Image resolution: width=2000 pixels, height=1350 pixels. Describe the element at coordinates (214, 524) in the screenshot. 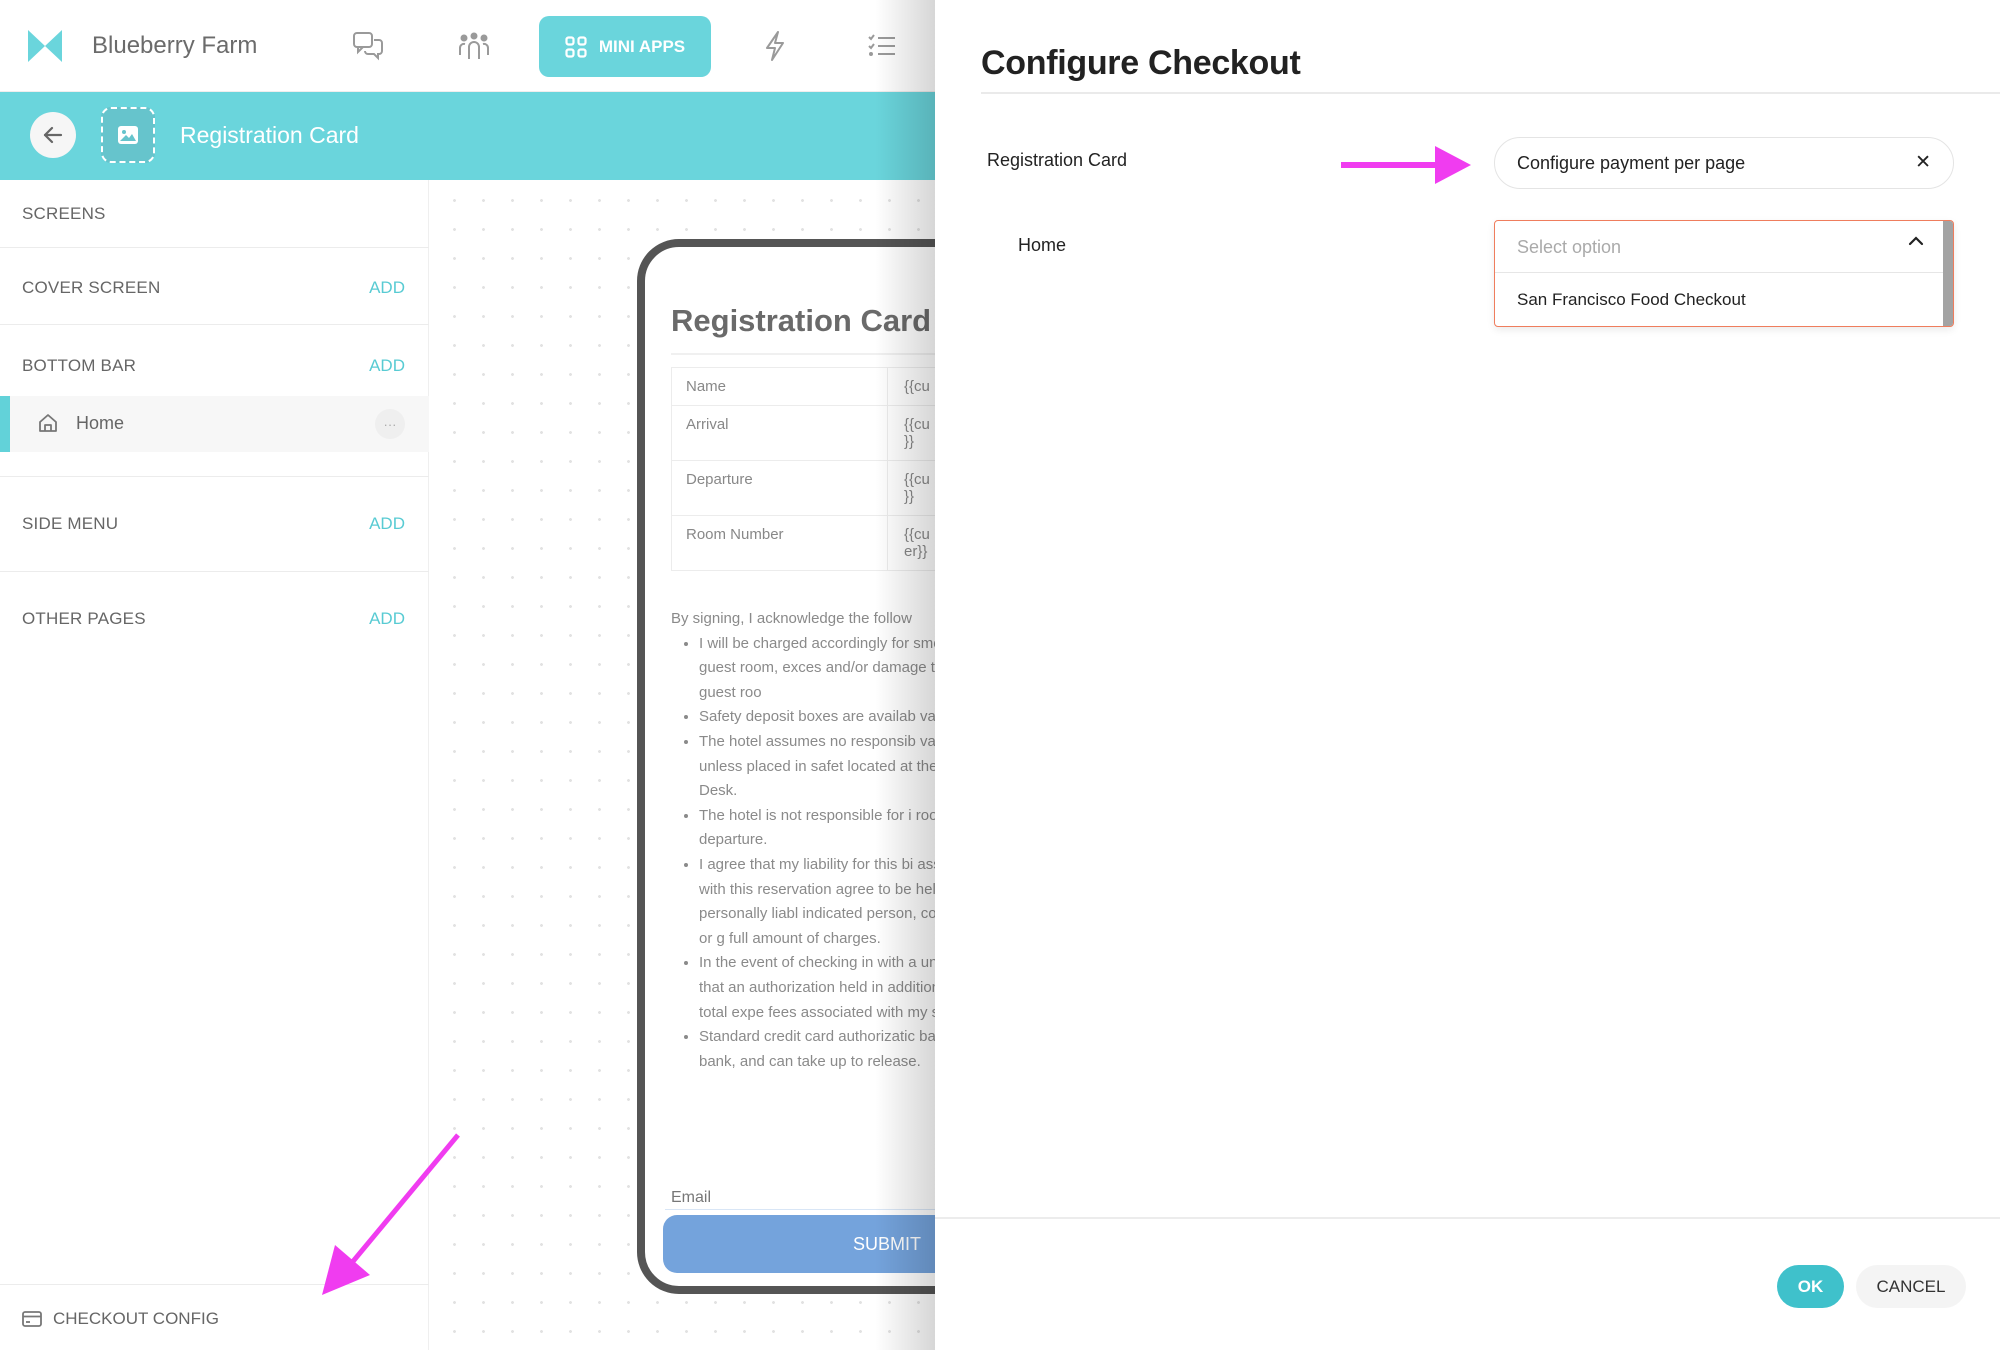

I see `sidebar-section-side-menu: SIDE MENU ADD` at that location.